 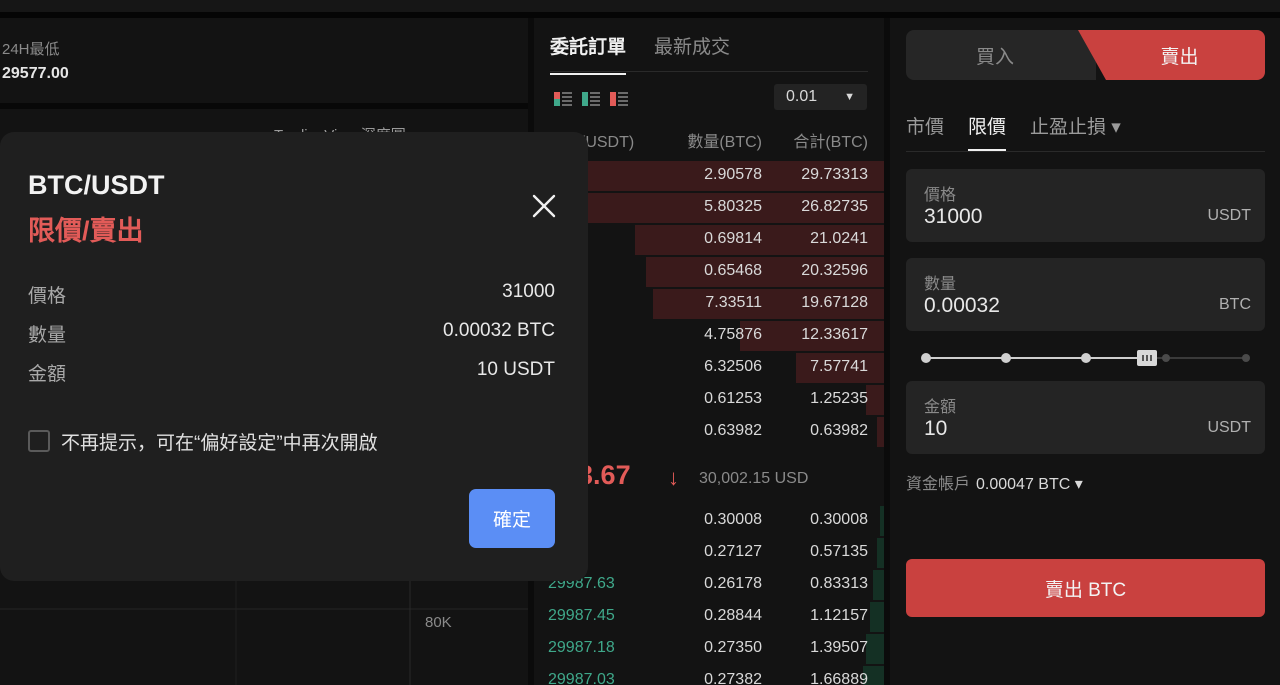 What do you see at coordinates (1085, 588) in the screenshot?
I see `sell-btc-button: 賣出 BTC` at bounding box center [1085, 588].